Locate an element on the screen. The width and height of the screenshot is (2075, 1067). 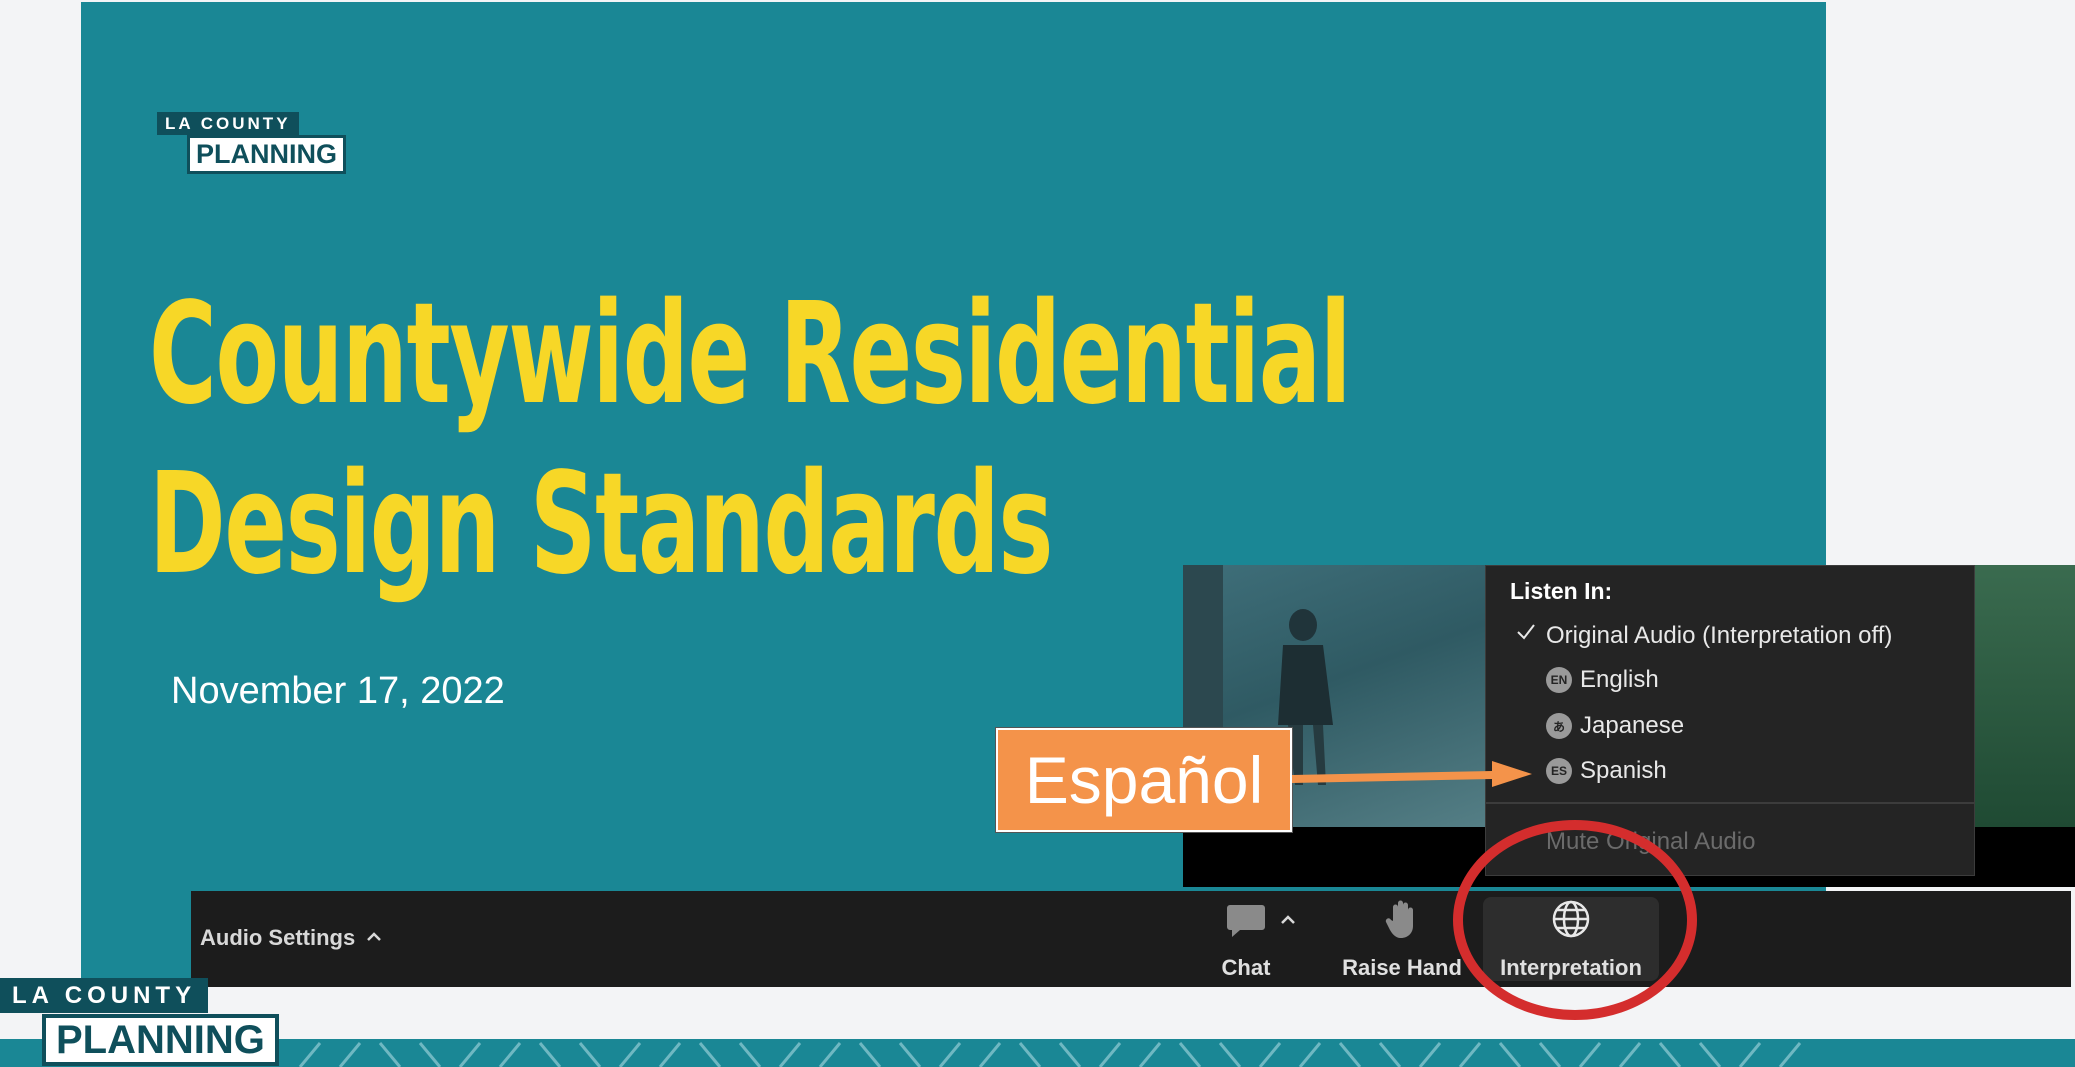
arrow-right-icon is located at coordinates (1412, 774).